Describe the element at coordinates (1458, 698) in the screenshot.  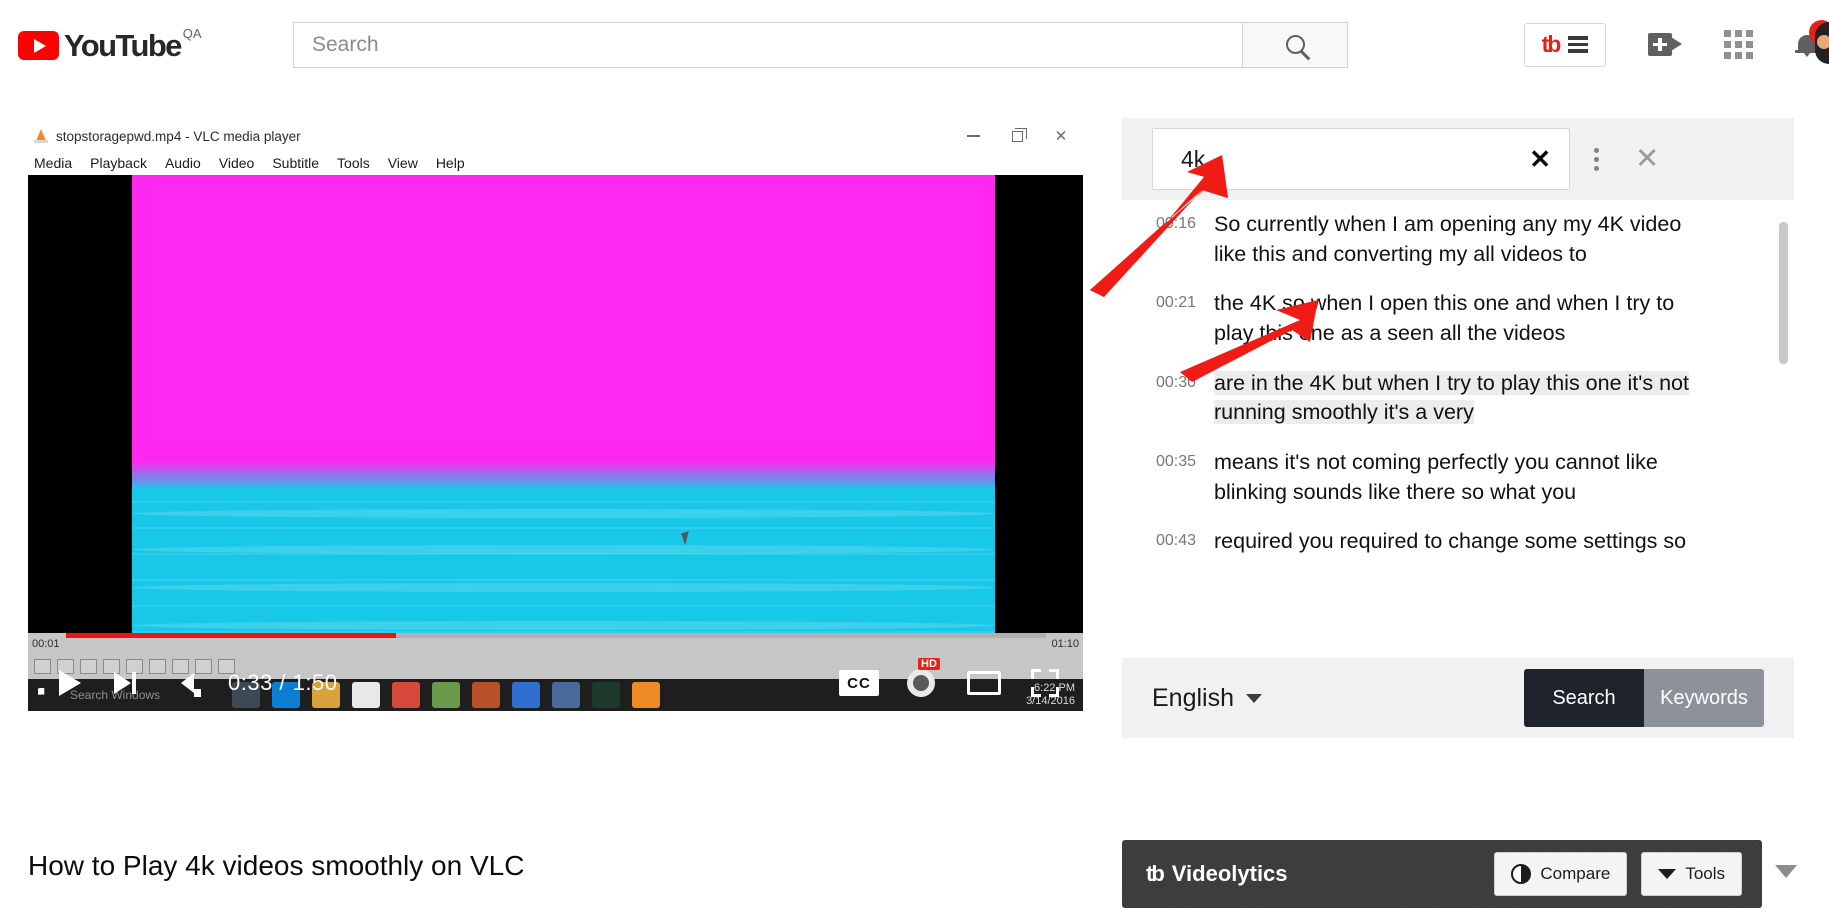
I see `transcript-footer: English Search Keywords` at that location.